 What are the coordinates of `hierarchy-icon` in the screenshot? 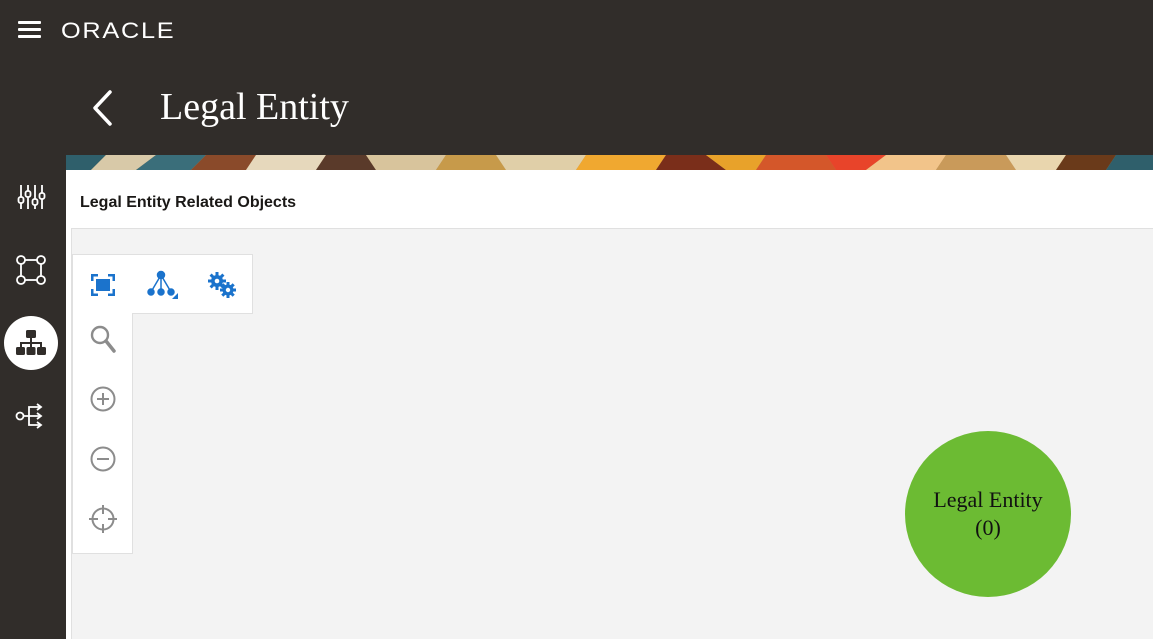 It's located at (31, 343).